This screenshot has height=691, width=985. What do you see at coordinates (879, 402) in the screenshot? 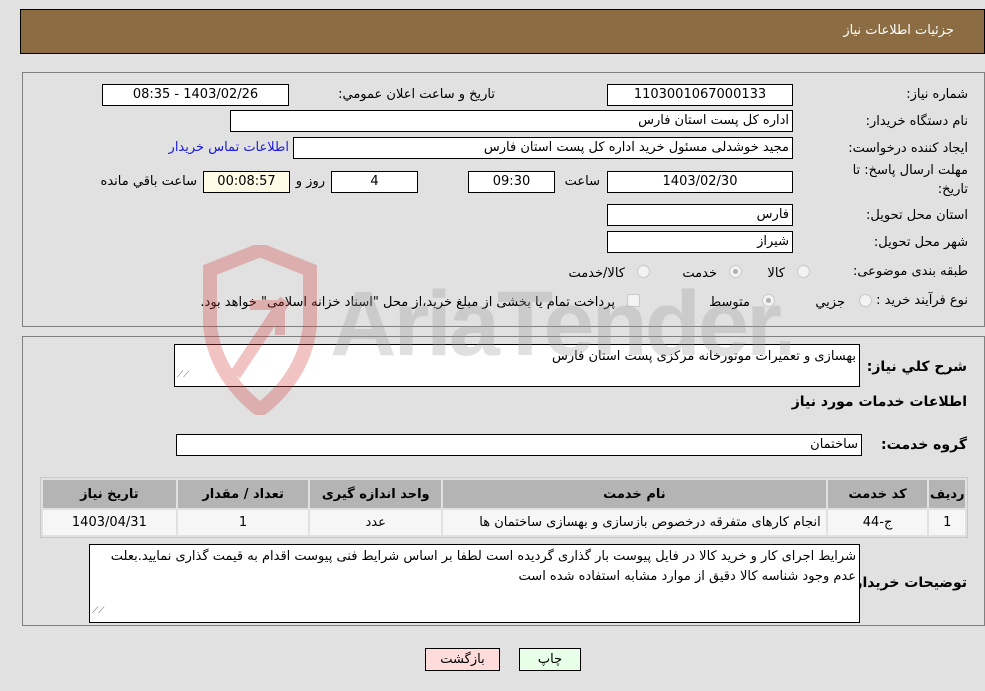
I see `services-heading: اطلاعات خدمات مورد نیاز` at bounding box center [879, 402].